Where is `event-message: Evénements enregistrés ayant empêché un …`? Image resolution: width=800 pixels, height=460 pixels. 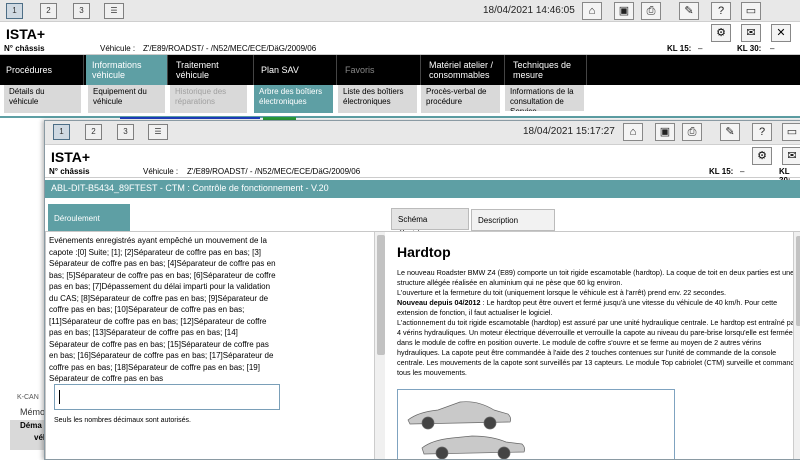 event-message: Evénements enregistrés ayant empêché un … is located at coordinates (162, 309).